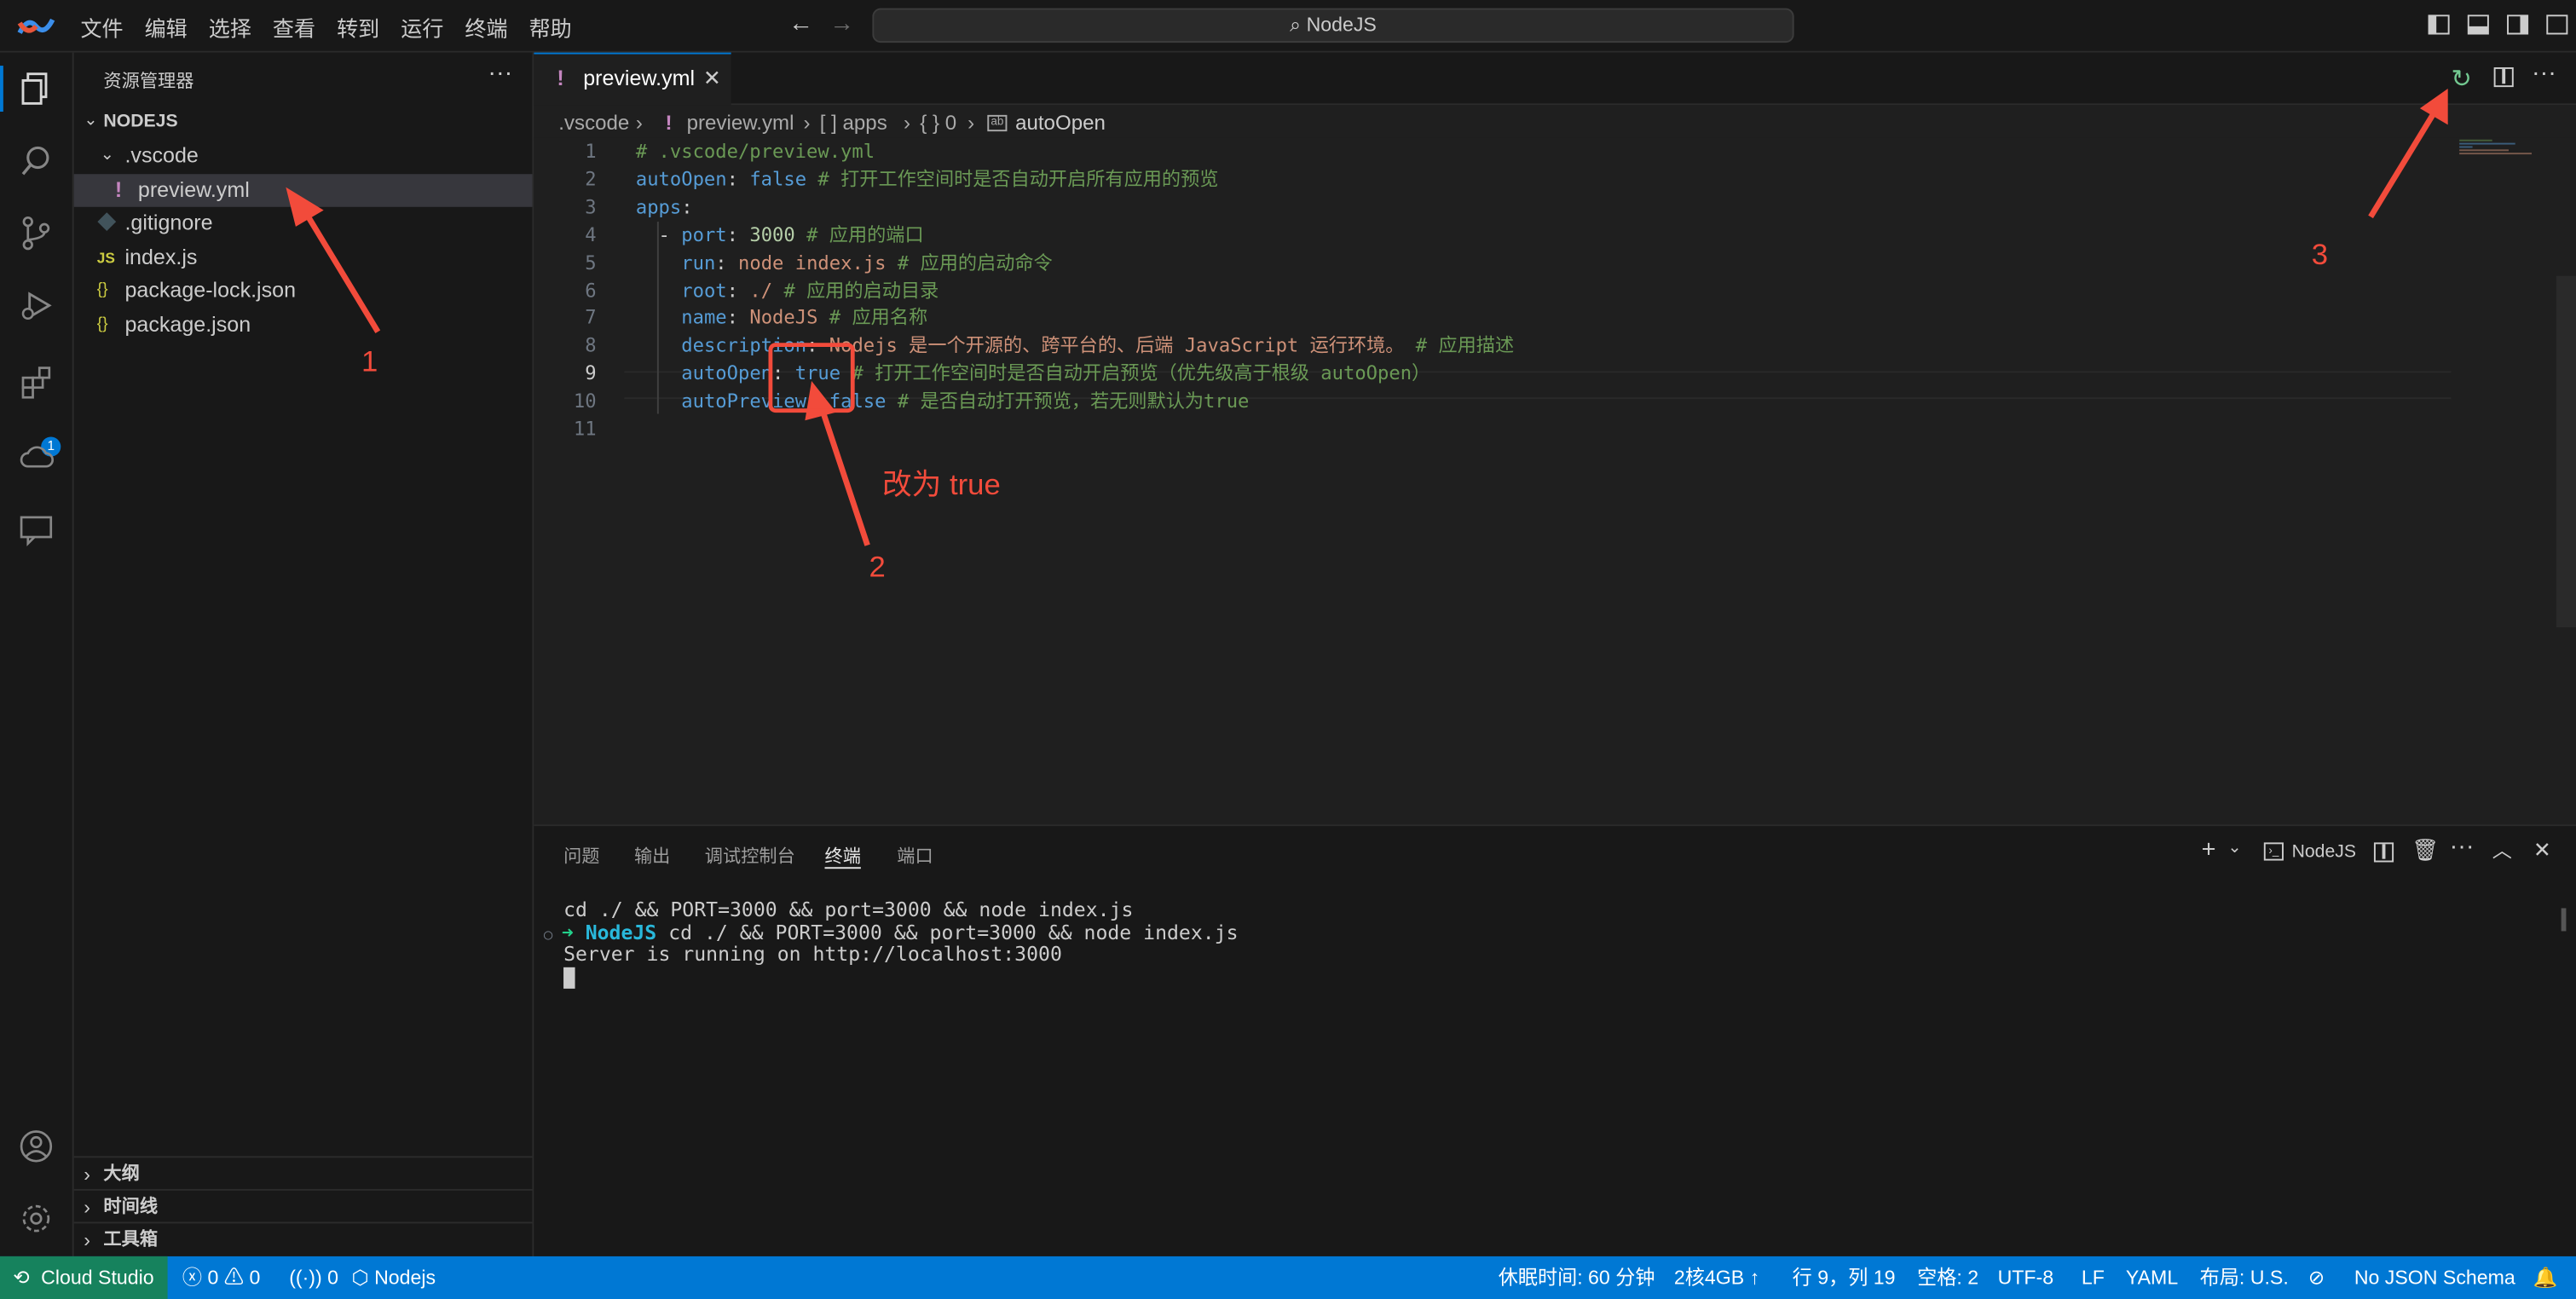 Image resolution: width=2576 pixels, height=1299 pixels. I want to click on indentation-status: 空格: 2, so click(1947, 1278).